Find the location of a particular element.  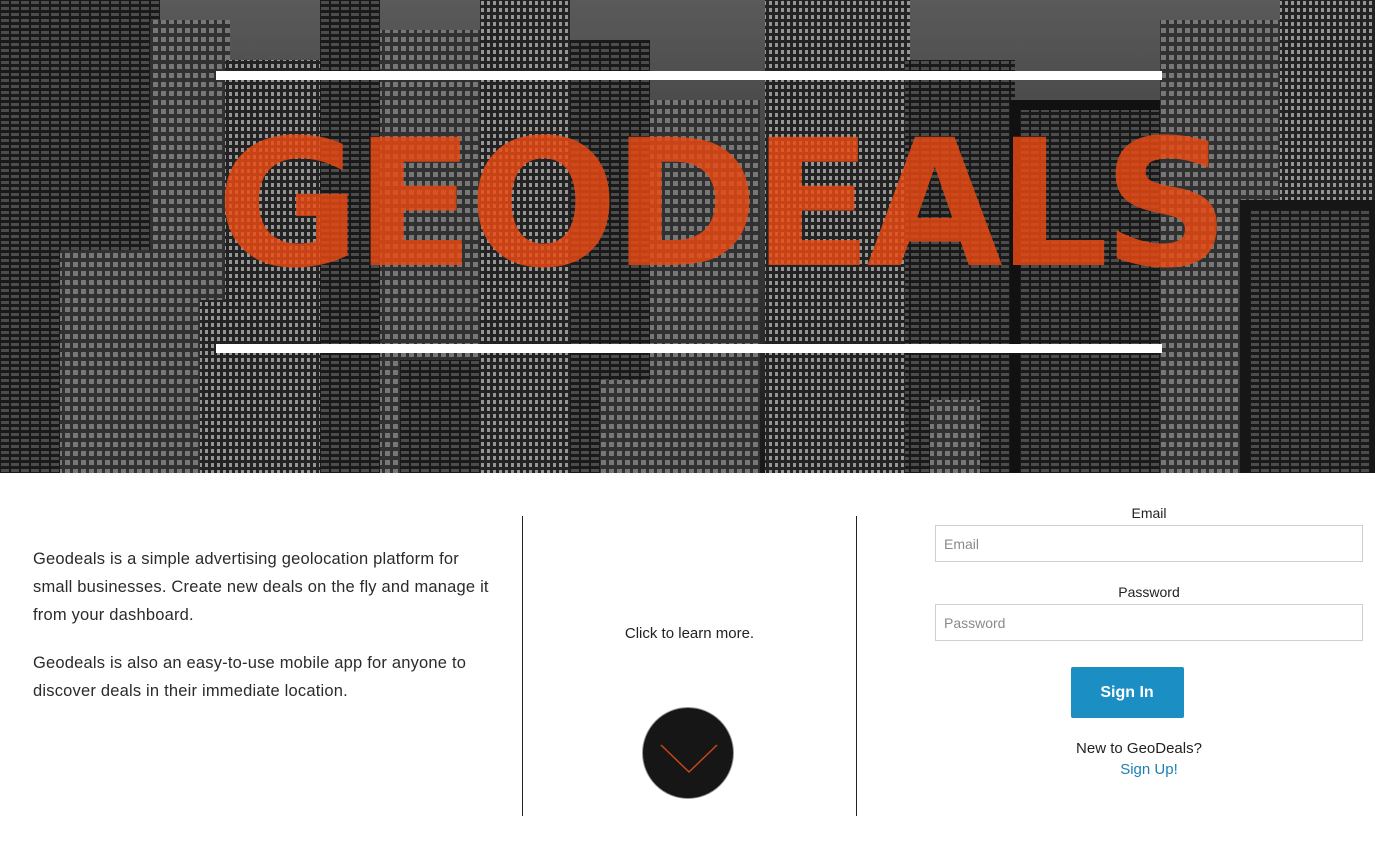

column-divider-right is located at coordinates (856, 666).